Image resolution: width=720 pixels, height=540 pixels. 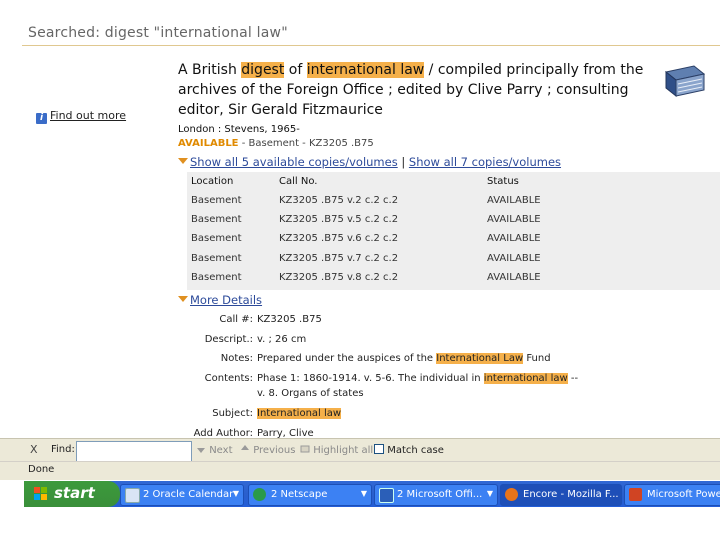 I want to click on find-out-more: i Find out more, so click(x=81, y=116).